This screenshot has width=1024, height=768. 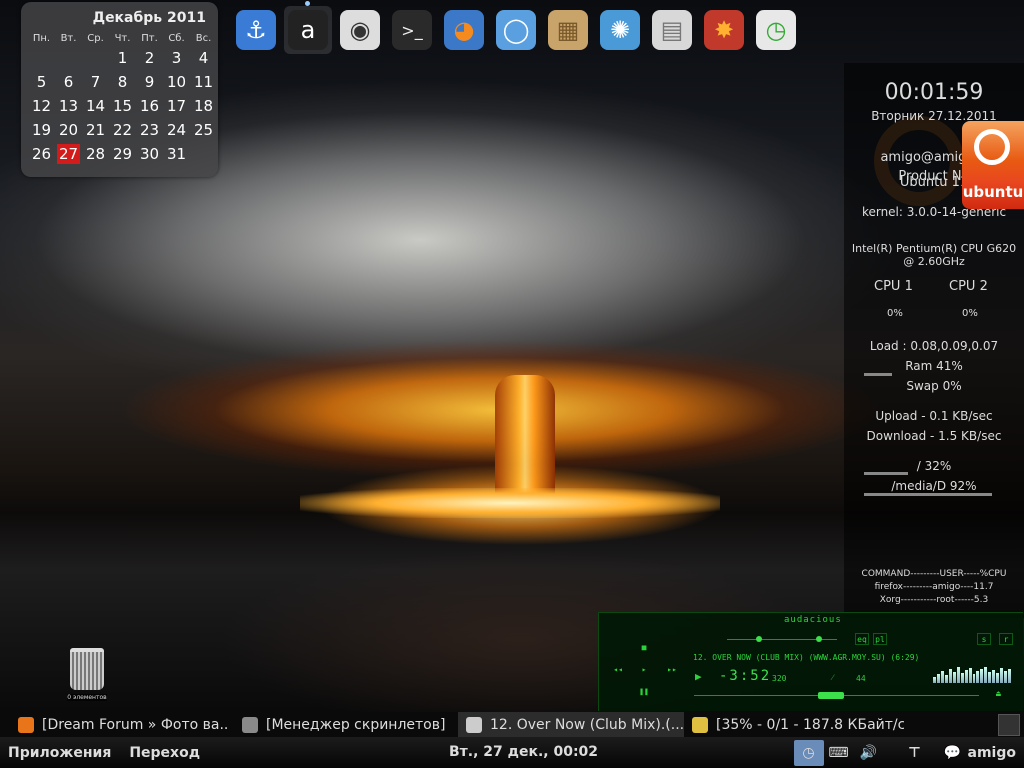 I want to click on file-cabinet-icon: ▤, so click(x=672, y=30).